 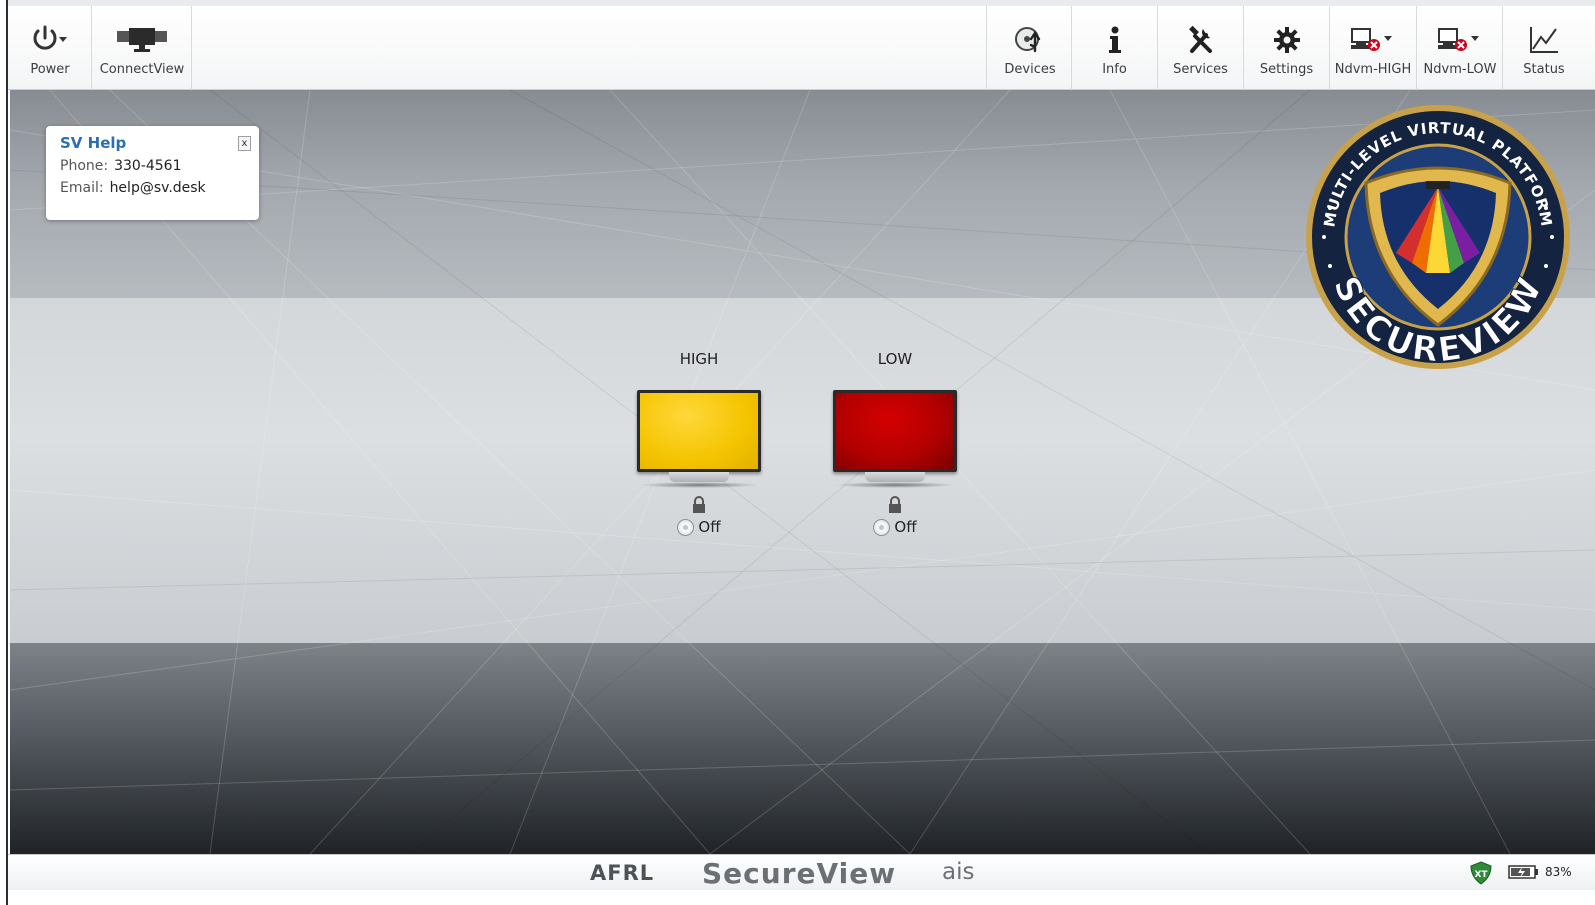 What do you see at coordinates (93, 143) in the screenshot?
I see `help-title: SV Help` at bounding box center [93, 143].